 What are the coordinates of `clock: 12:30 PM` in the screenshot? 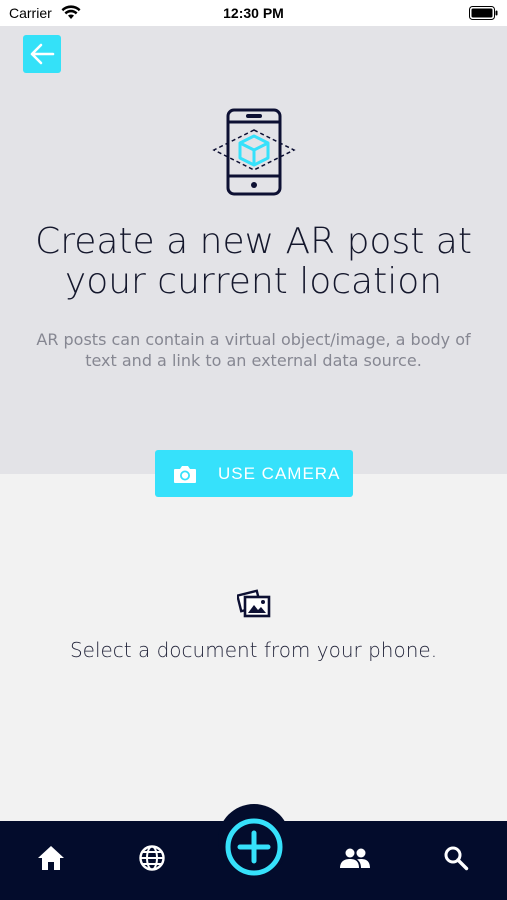 It's located at (253, 13).